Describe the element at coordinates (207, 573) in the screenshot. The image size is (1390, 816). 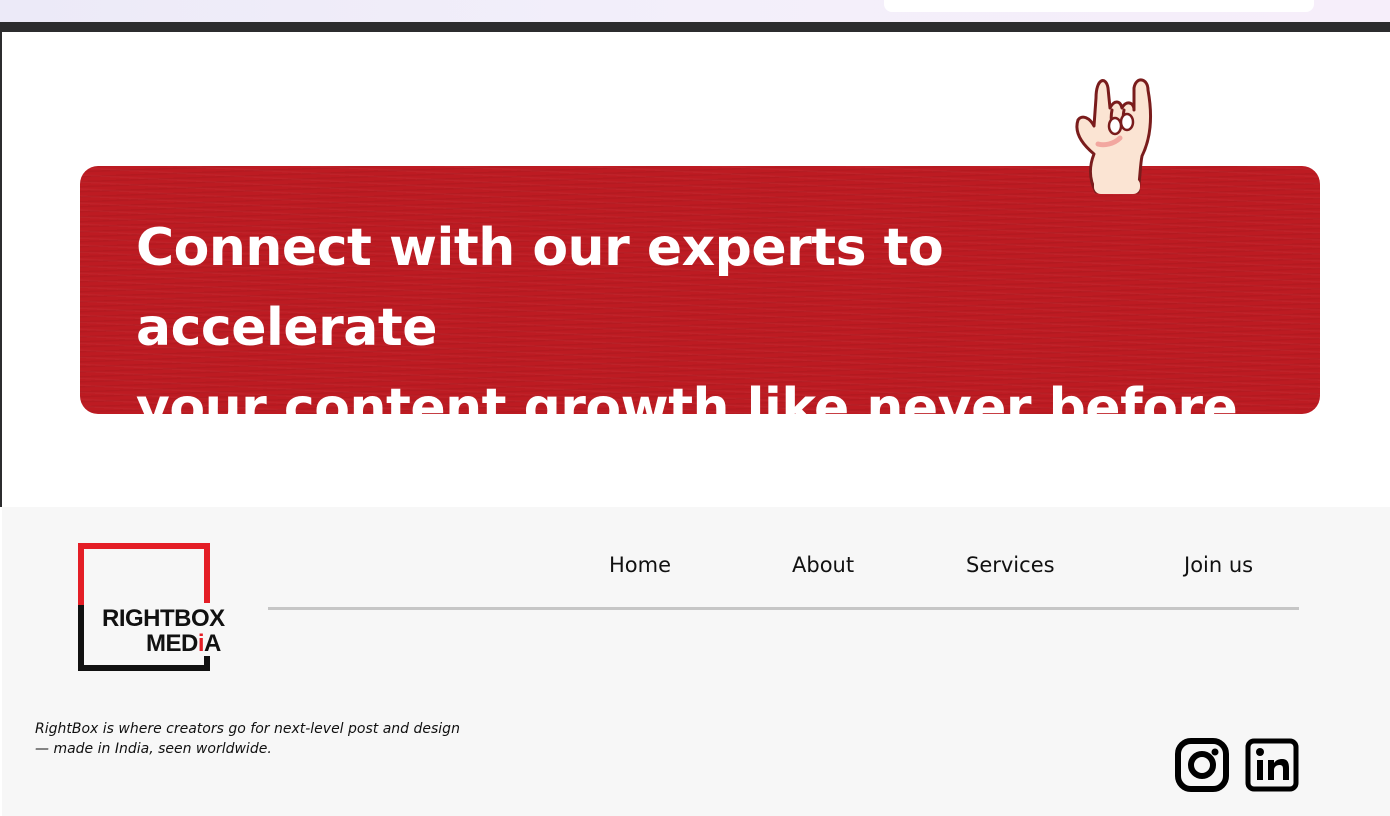
I see `logo-frame-right` at that location.